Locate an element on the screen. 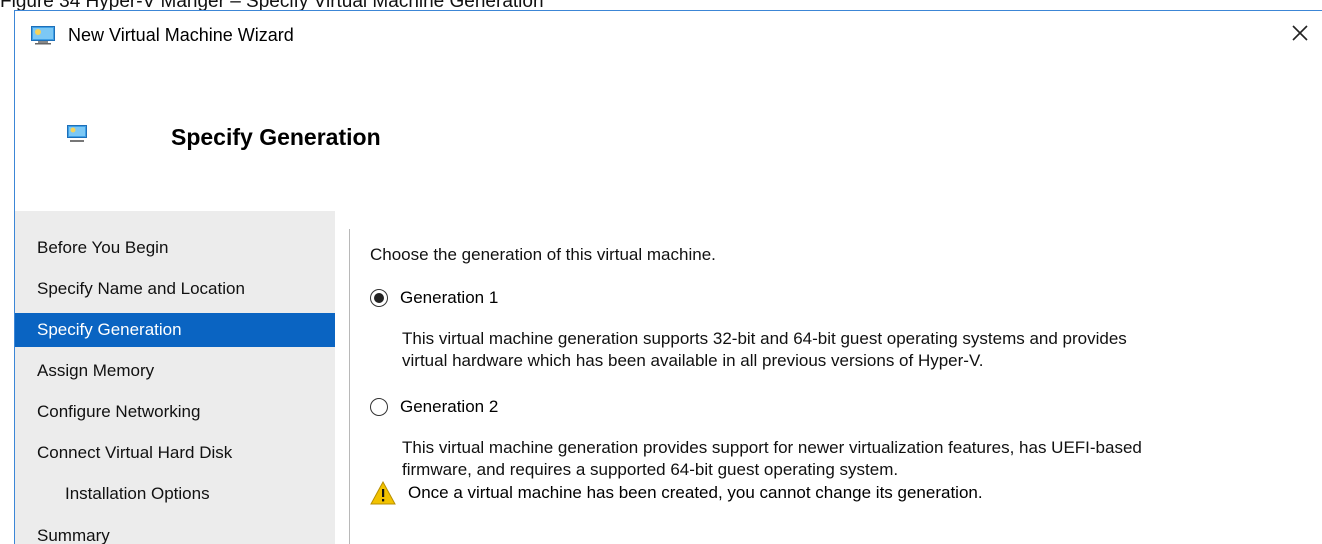 This screenshot has width=1322, height=544. generation-2-radio is located at coordinates (379, 407).